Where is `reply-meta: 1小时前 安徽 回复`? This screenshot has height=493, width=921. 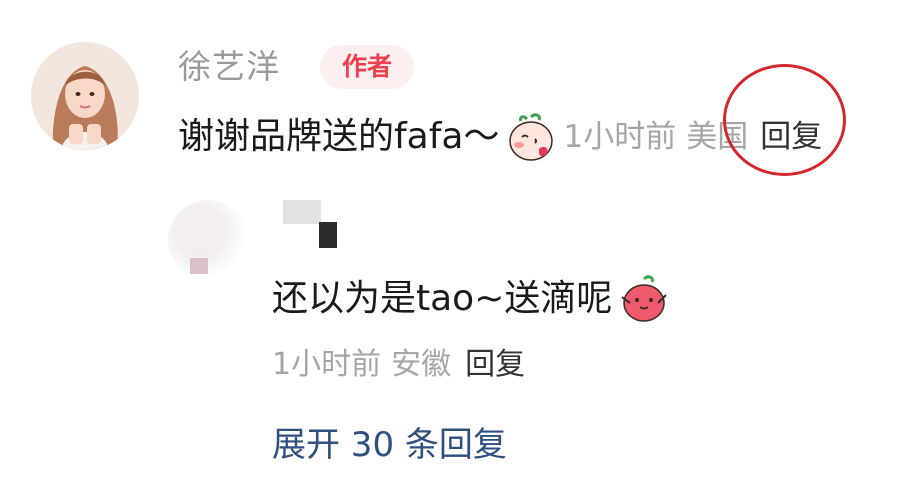 reply-meta: 1小时前 安徽 回复 is located at coordinates (398, 365).